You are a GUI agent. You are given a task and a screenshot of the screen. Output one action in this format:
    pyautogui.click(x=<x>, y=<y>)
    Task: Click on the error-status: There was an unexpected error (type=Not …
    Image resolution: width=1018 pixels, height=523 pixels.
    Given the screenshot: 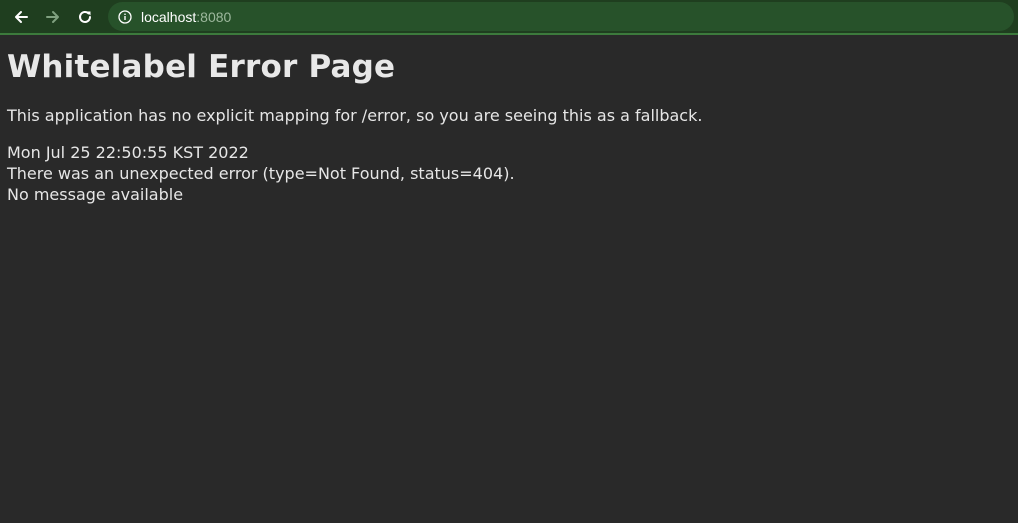 What is the action you would take?
    pyautogui.click(x=261, y=173)
    